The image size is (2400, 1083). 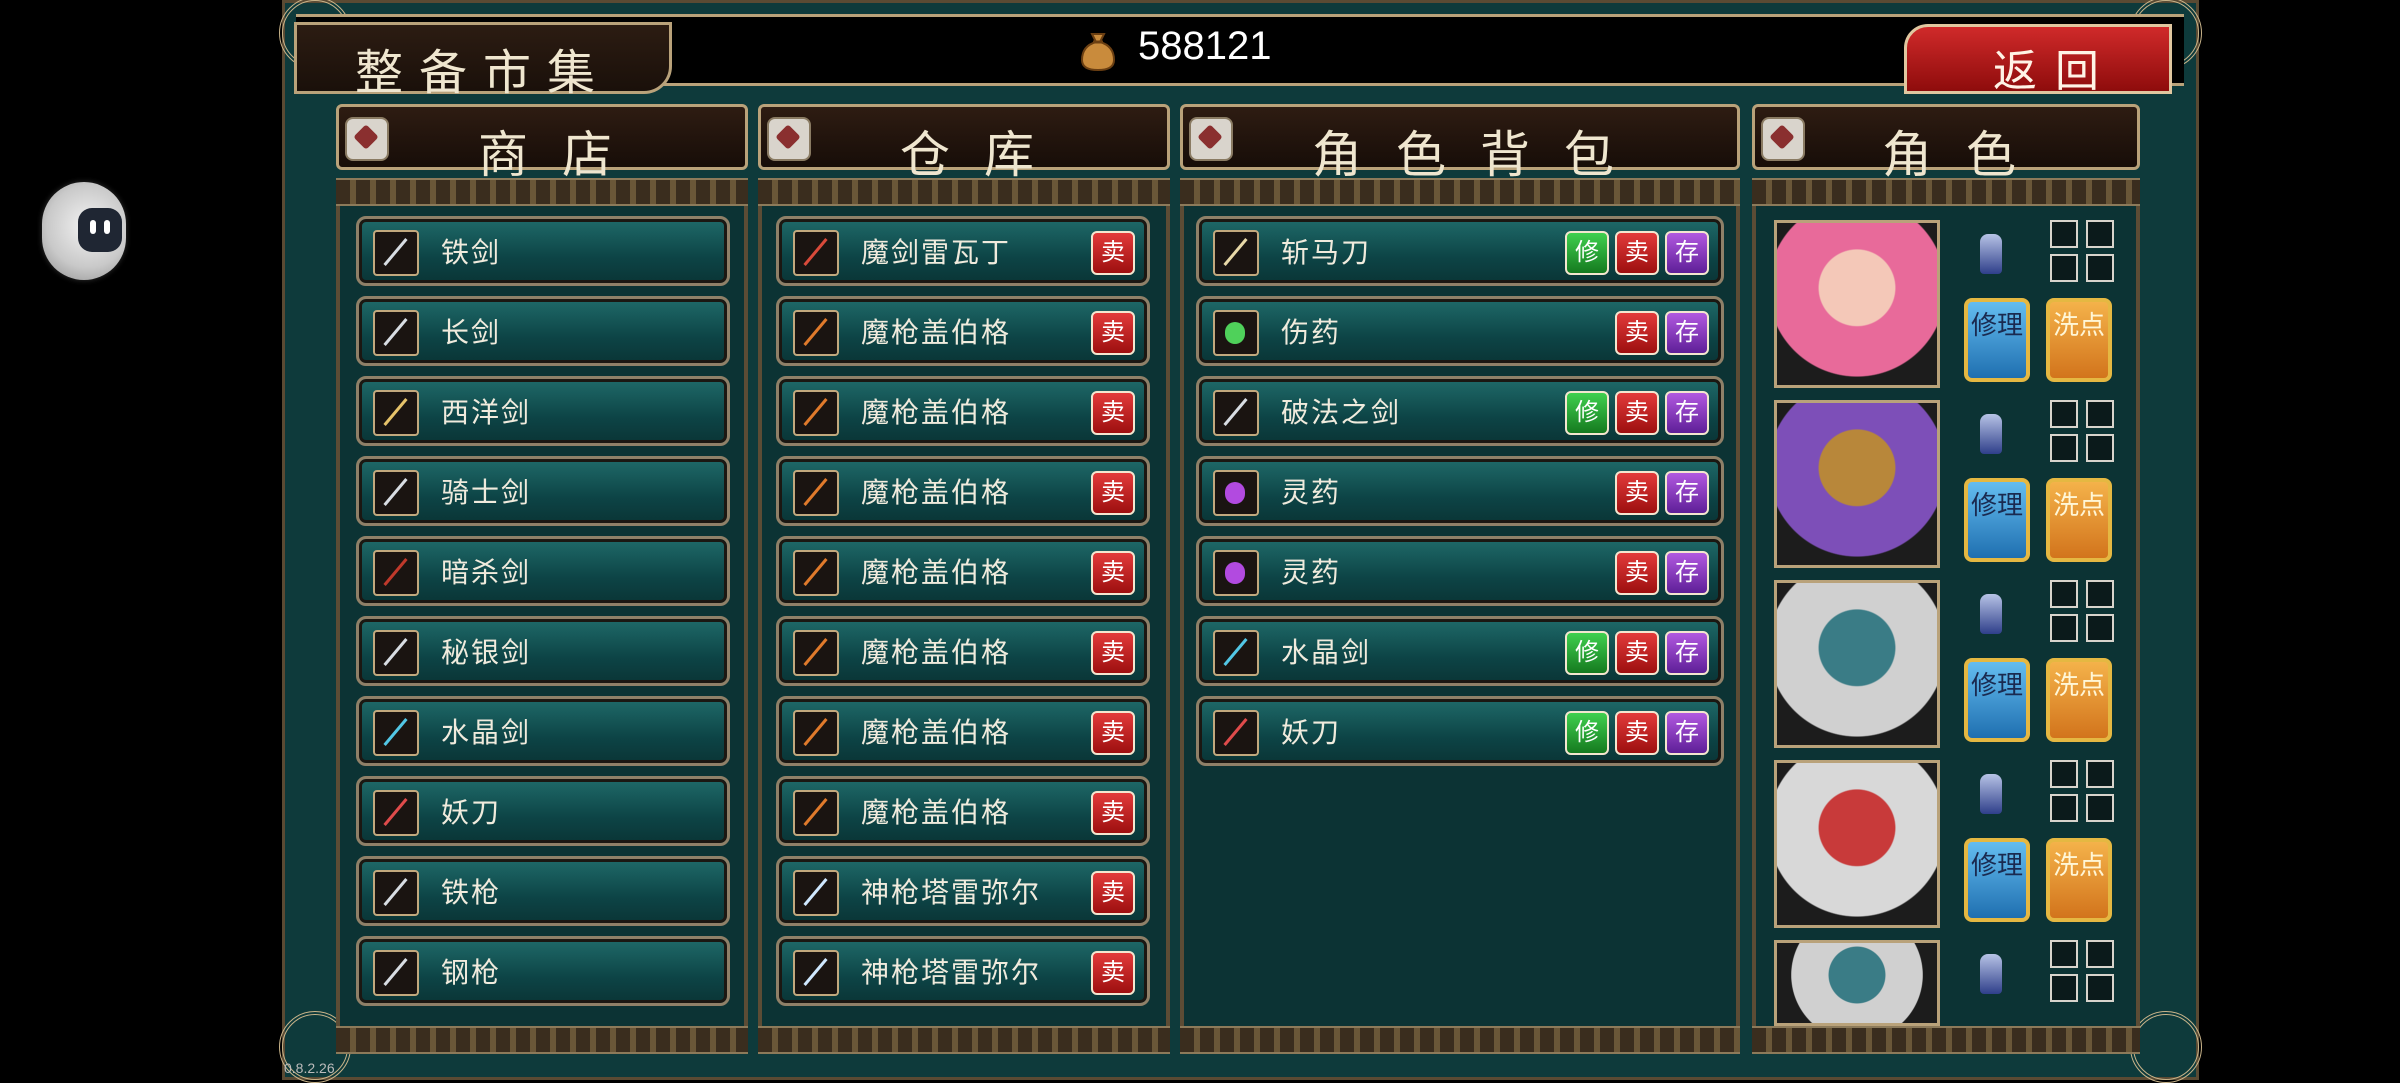 What do you see at coordinates (2038, 60) in the screenshot?
I see `back-button: 返回` at bounding box center [2038, 60].